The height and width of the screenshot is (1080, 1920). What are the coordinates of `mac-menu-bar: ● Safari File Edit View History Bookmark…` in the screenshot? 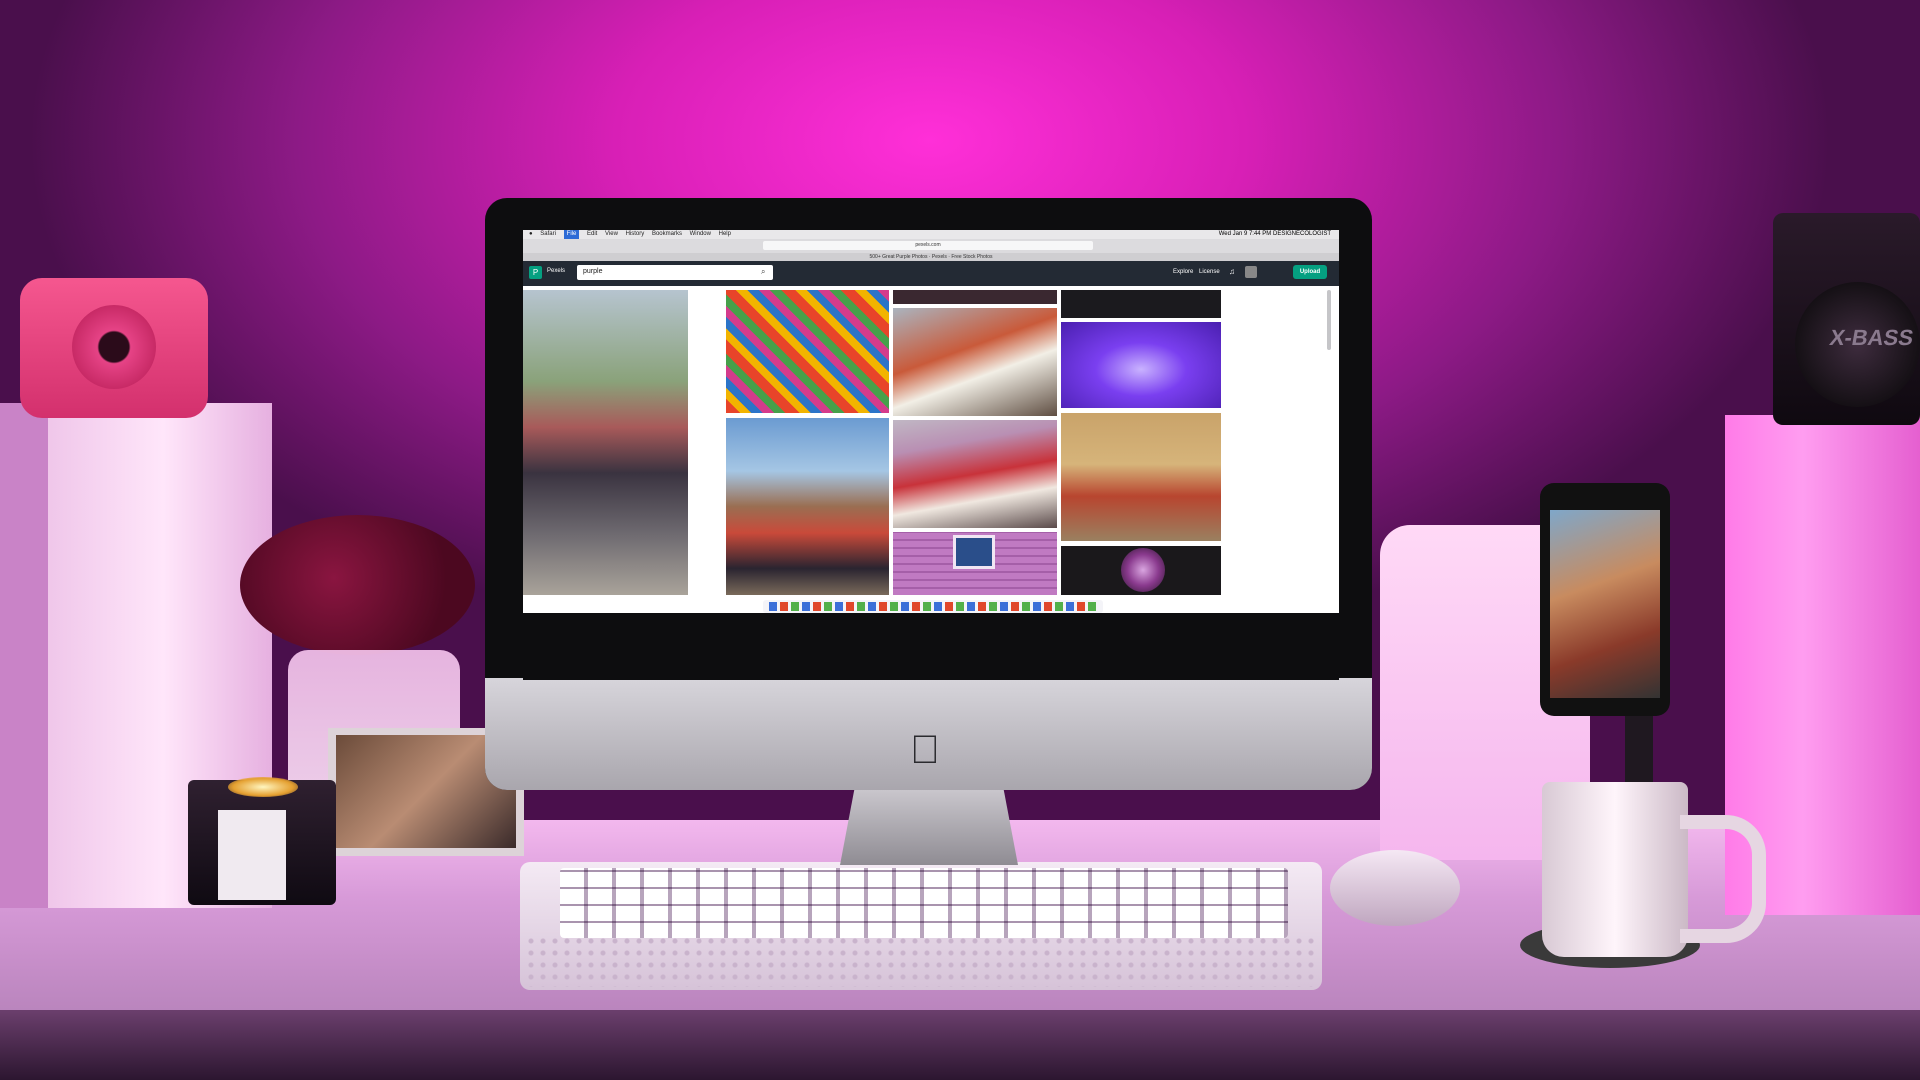 It's located at (931, 234).